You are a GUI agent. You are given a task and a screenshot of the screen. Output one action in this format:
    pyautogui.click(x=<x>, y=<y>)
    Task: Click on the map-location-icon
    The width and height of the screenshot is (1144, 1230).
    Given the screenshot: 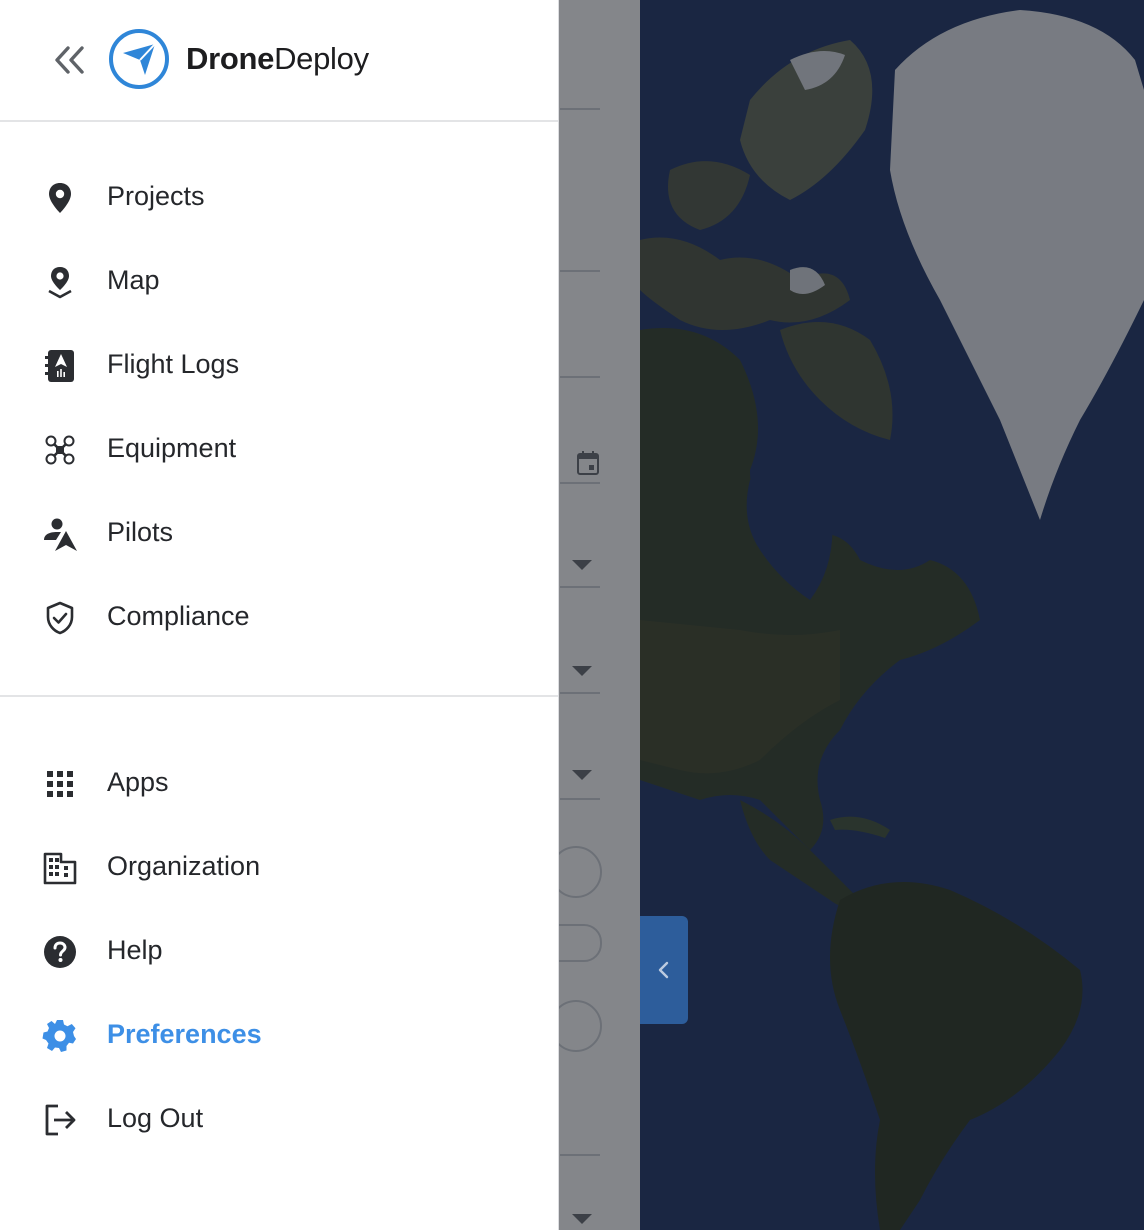 What is the action you would take?
    pyautogui.click(x=60, y=282)
    